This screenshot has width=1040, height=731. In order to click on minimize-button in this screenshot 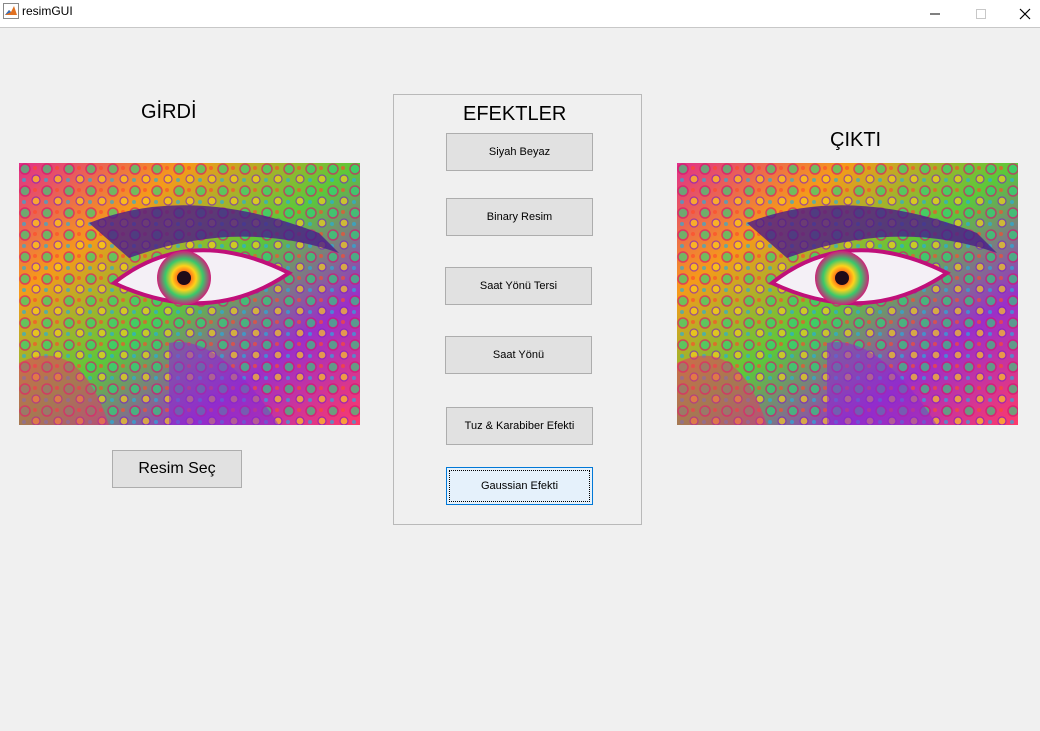, I will do `click(935, 13)`.